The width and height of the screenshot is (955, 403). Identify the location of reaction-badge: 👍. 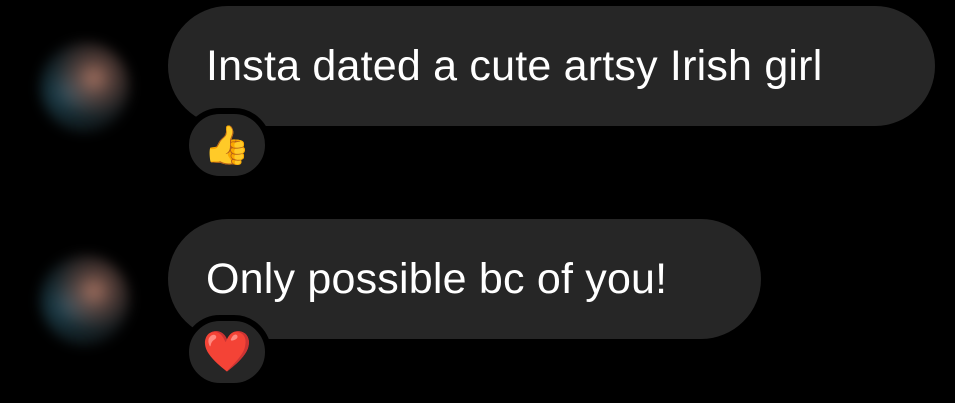
(227, 145).